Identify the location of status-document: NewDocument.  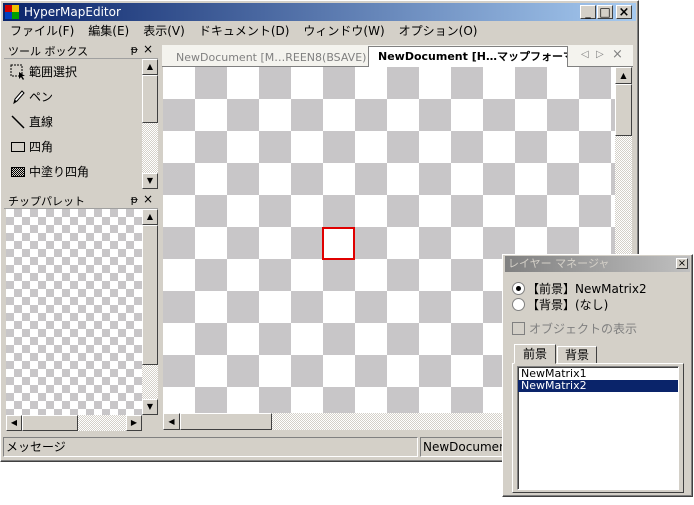
(465, 447).